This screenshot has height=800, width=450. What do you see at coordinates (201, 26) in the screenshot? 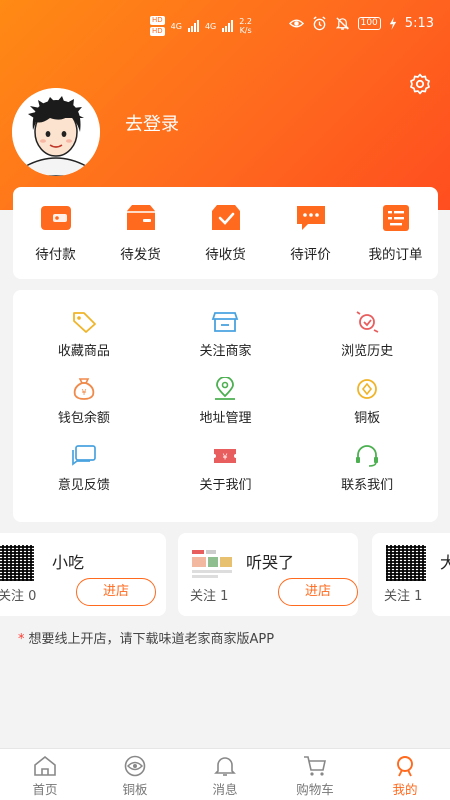
I see `network-indicators: HD HD 4G 4G 2.2 K/s` at bounding box center [201, 26].